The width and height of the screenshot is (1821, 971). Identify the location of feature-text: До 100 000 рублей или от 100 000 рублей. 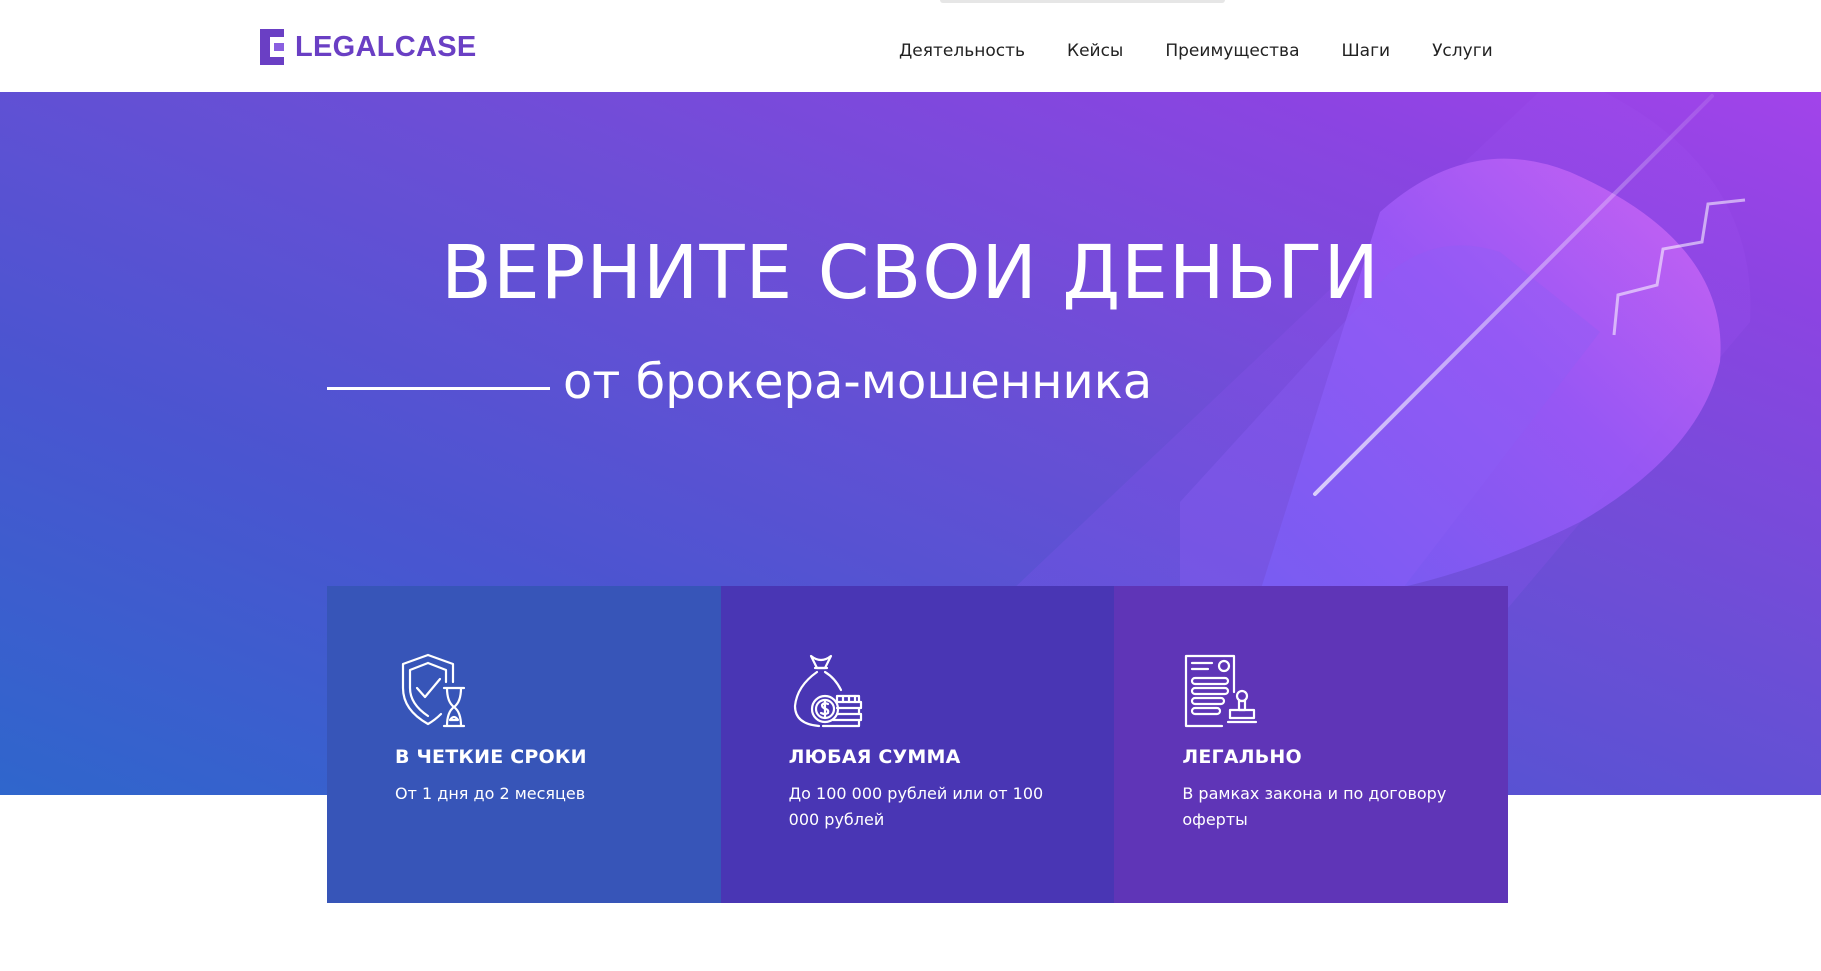
(916, 806).